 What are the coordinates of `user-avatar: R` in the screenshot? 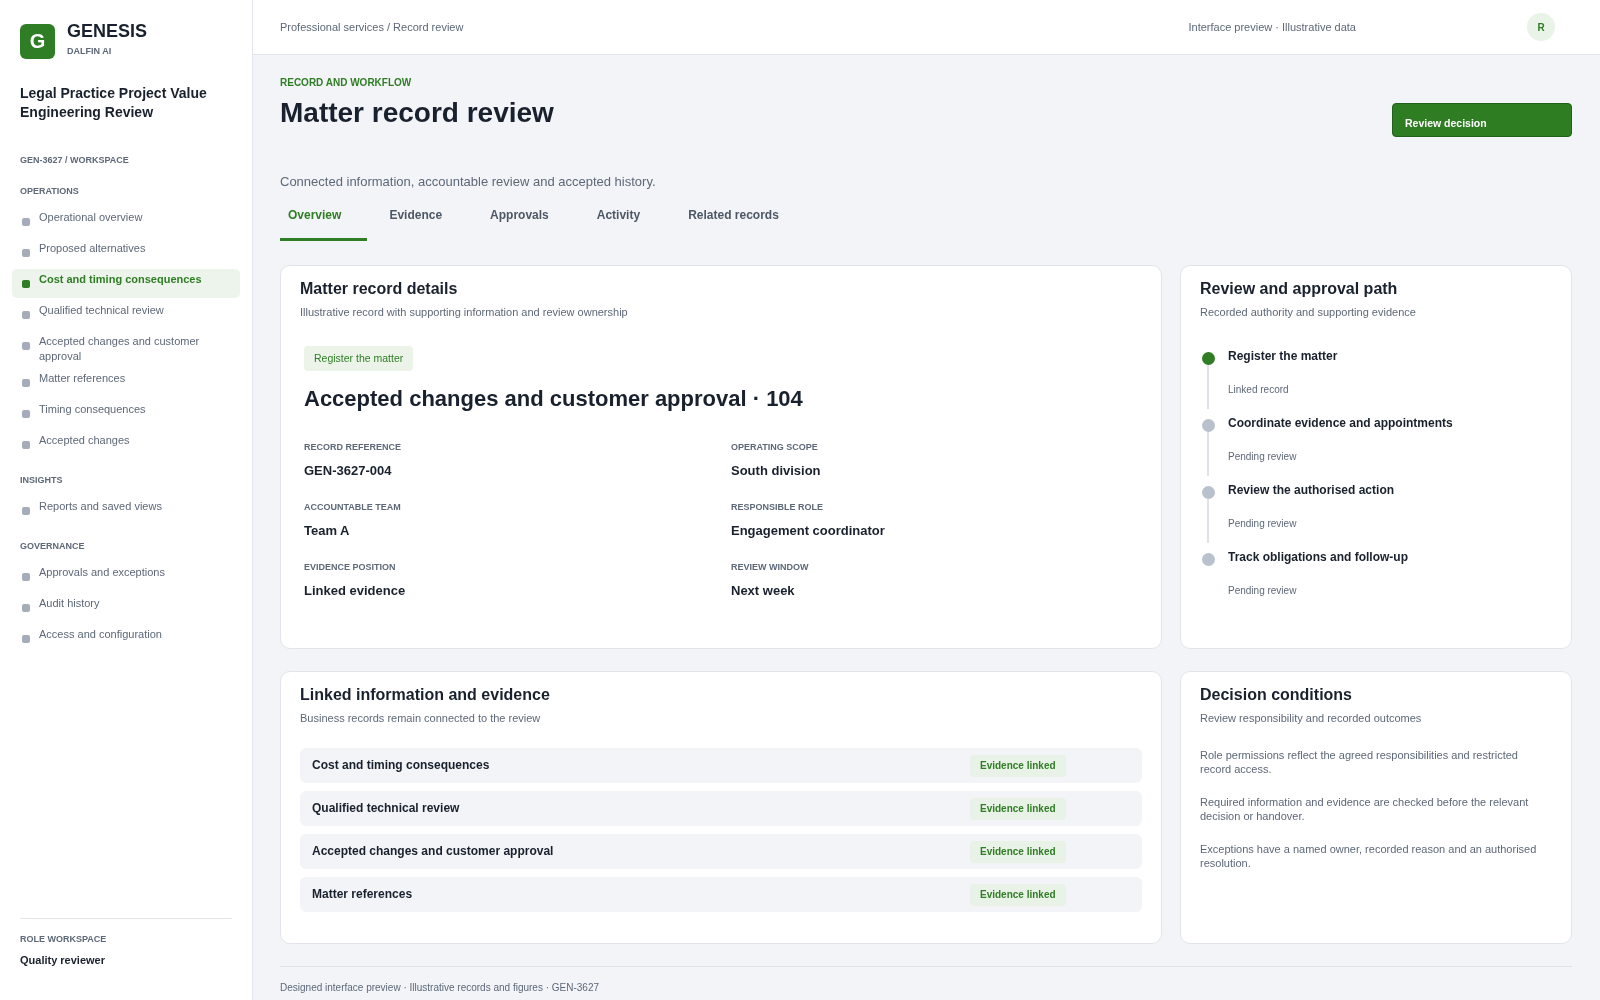 It's located at (1541, 27).